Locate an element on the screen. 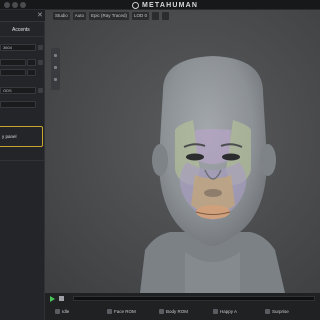 The width and height of the screenshot is (320, 320). window-maximize-icon is located at coordinates (23, 5).